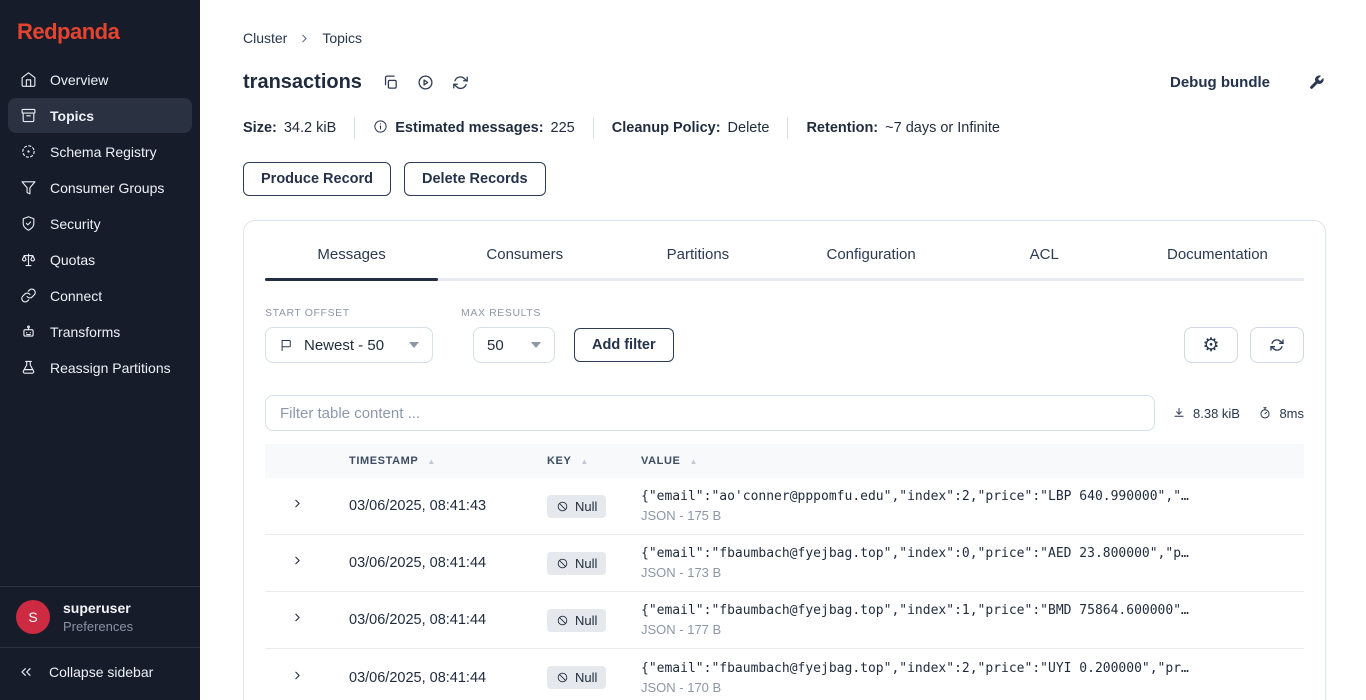 The height and width of the screenshot is (700, 1366). What do you see at coordinates (1217, 262) in the screenshot?
I see `tab-documentation: Documentation` at bounding box center [1217, 262].